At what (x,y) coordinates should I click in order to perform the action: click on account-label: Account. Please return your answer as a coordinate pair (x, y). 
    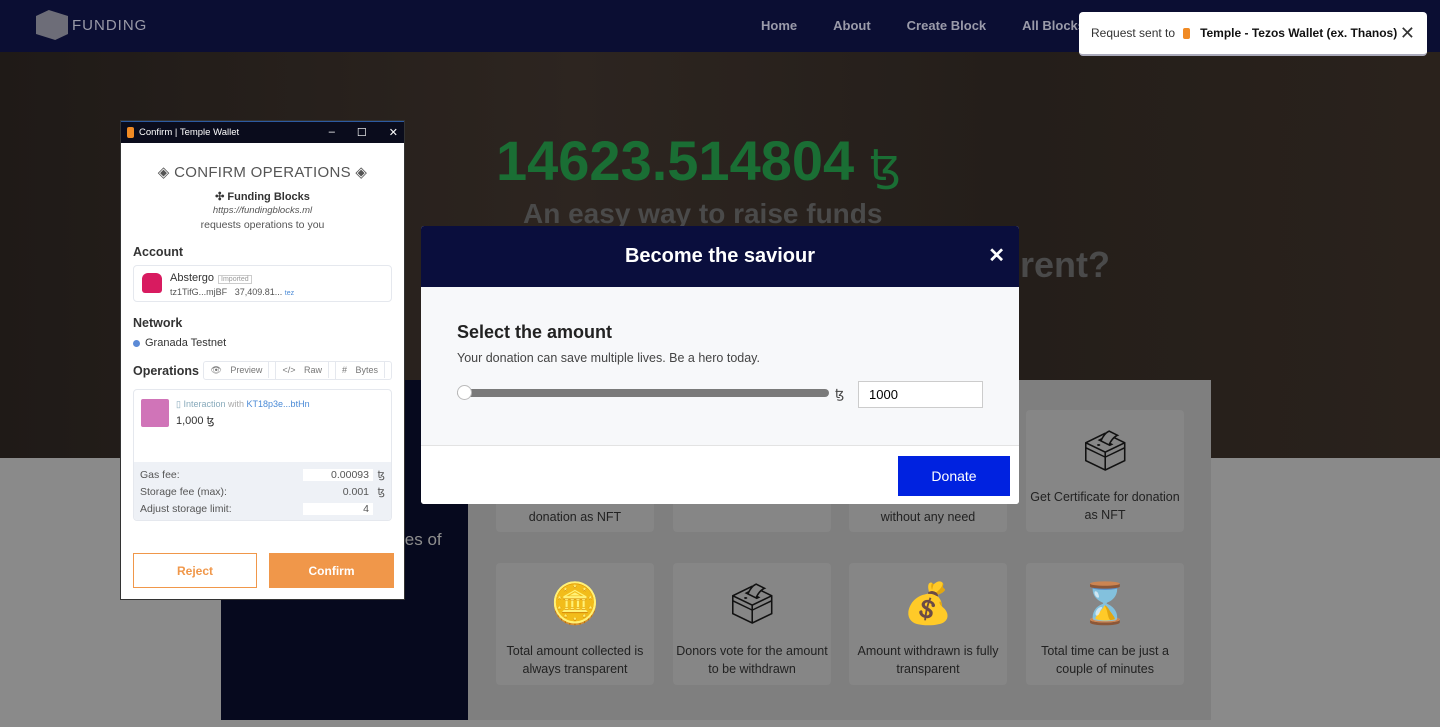
    Looking at the image, I should click on (158, 252).